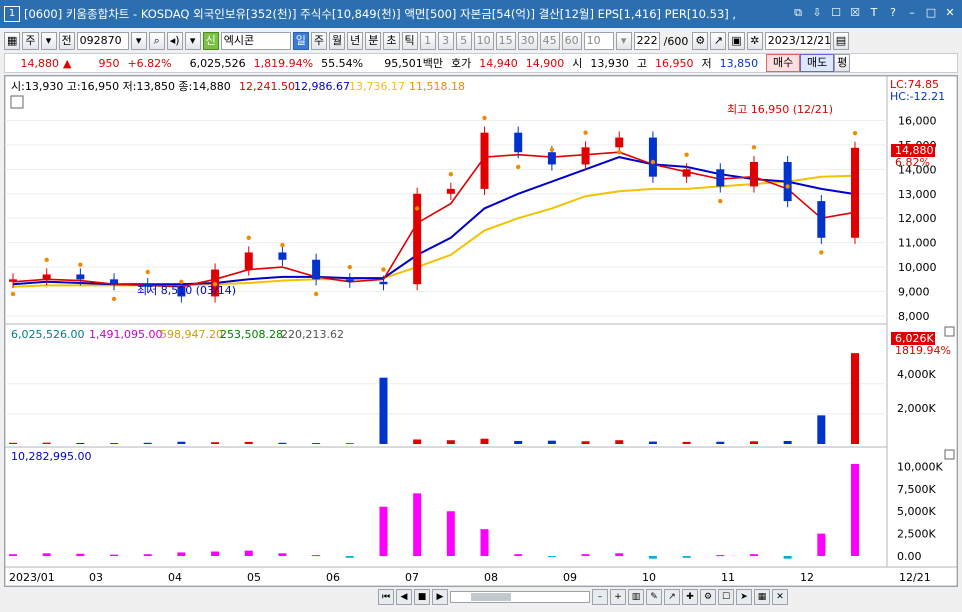 The width and height of the screenshot is (962, 612). What do you see at coordinates (780, 109) in the screenshot?
I see `max-annotation: 최고 16,950 (12/21)` at bounding box center [780, 109].